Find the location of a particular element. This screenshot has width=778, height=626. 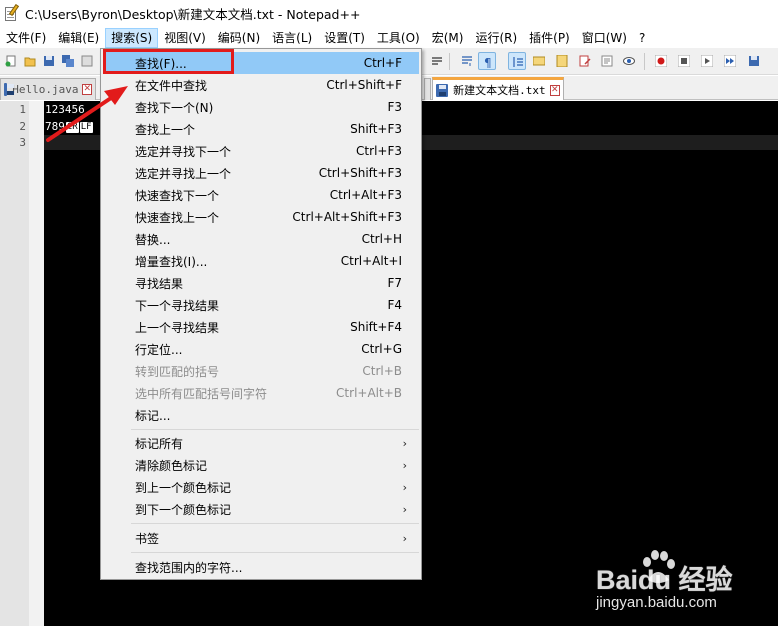

menu-item-label: 在文件中查找 is located at coordinates (171, 85).